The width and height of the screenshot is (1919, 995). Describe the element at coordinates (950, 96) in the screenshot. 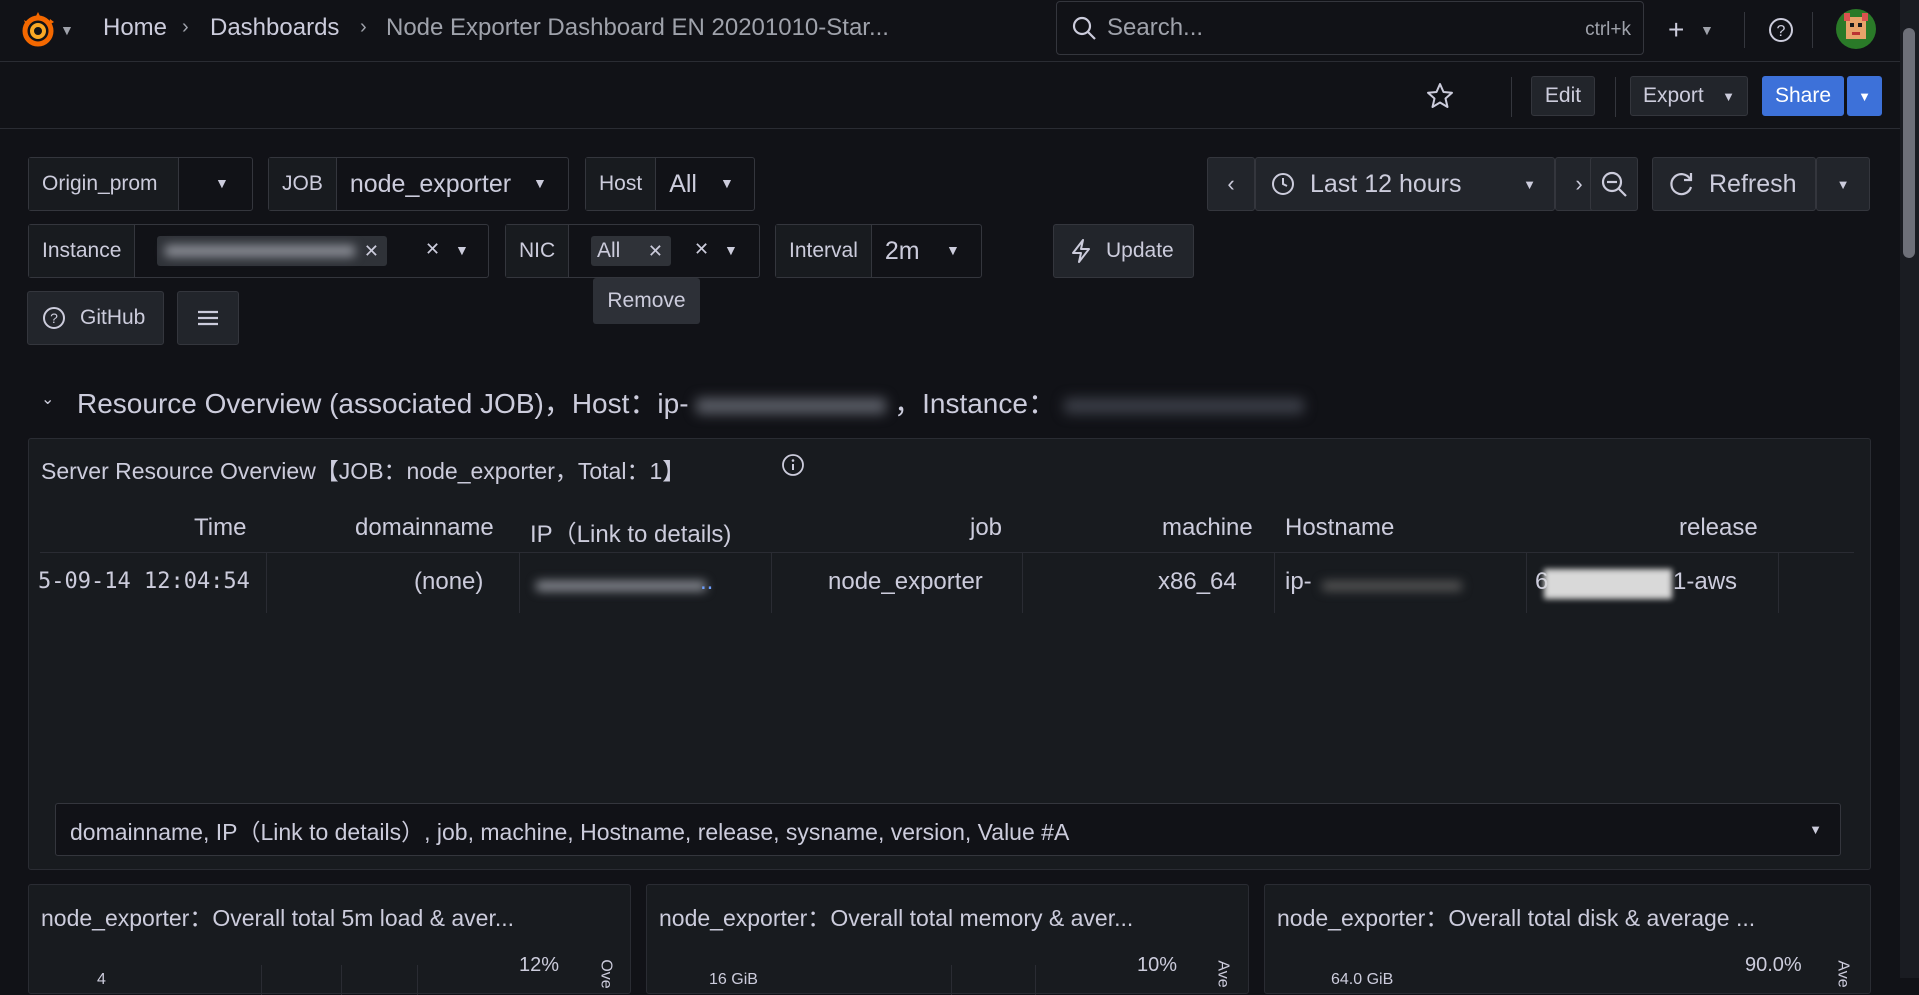

I see `dashboard-toolbar: Edit Export ▼ Share ▼` at that location.